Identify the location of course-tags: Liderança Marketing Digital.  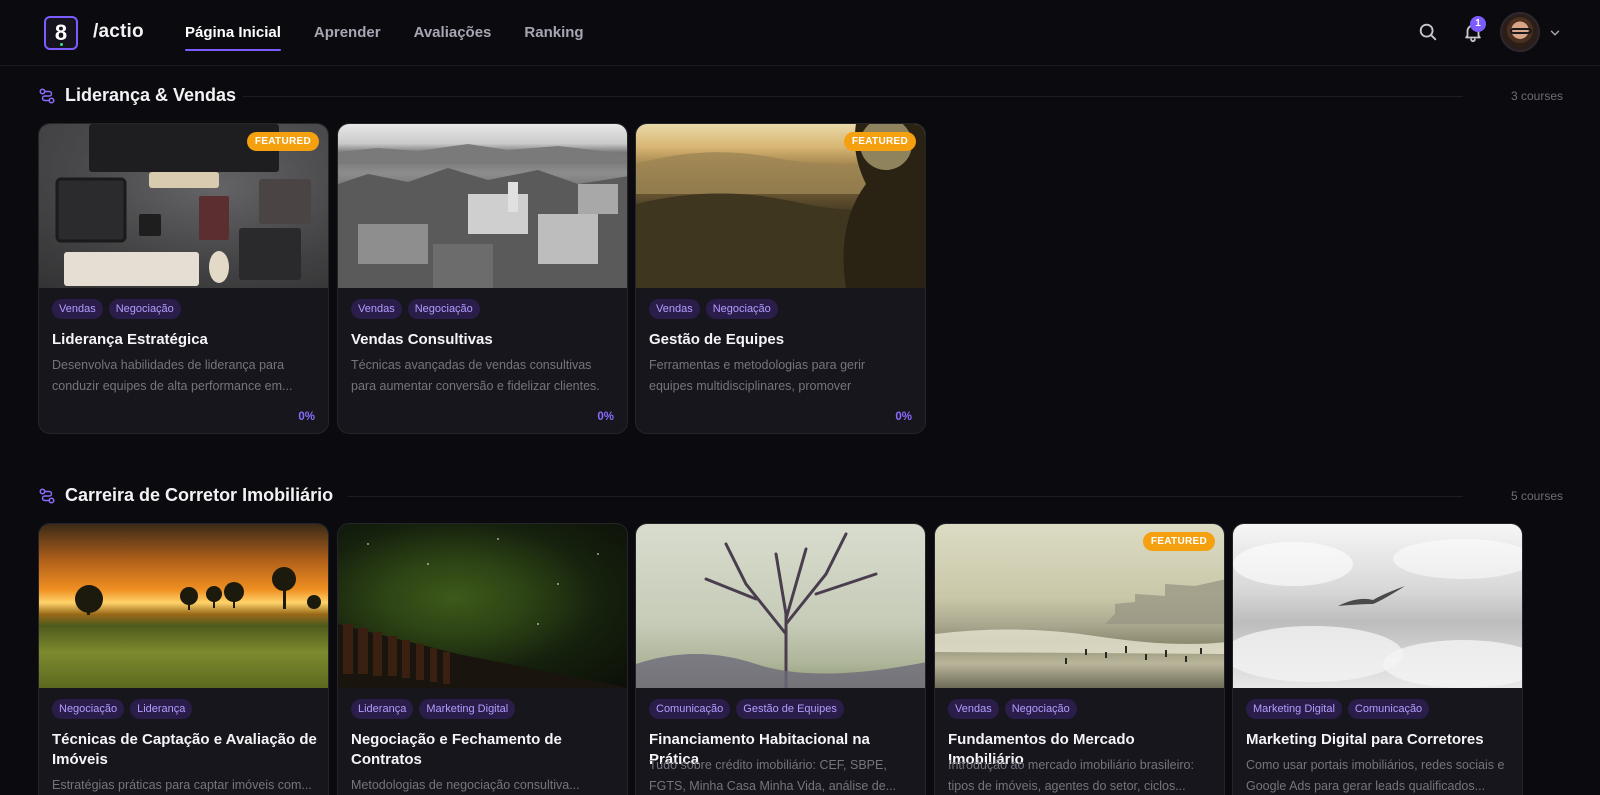
(436, 709).